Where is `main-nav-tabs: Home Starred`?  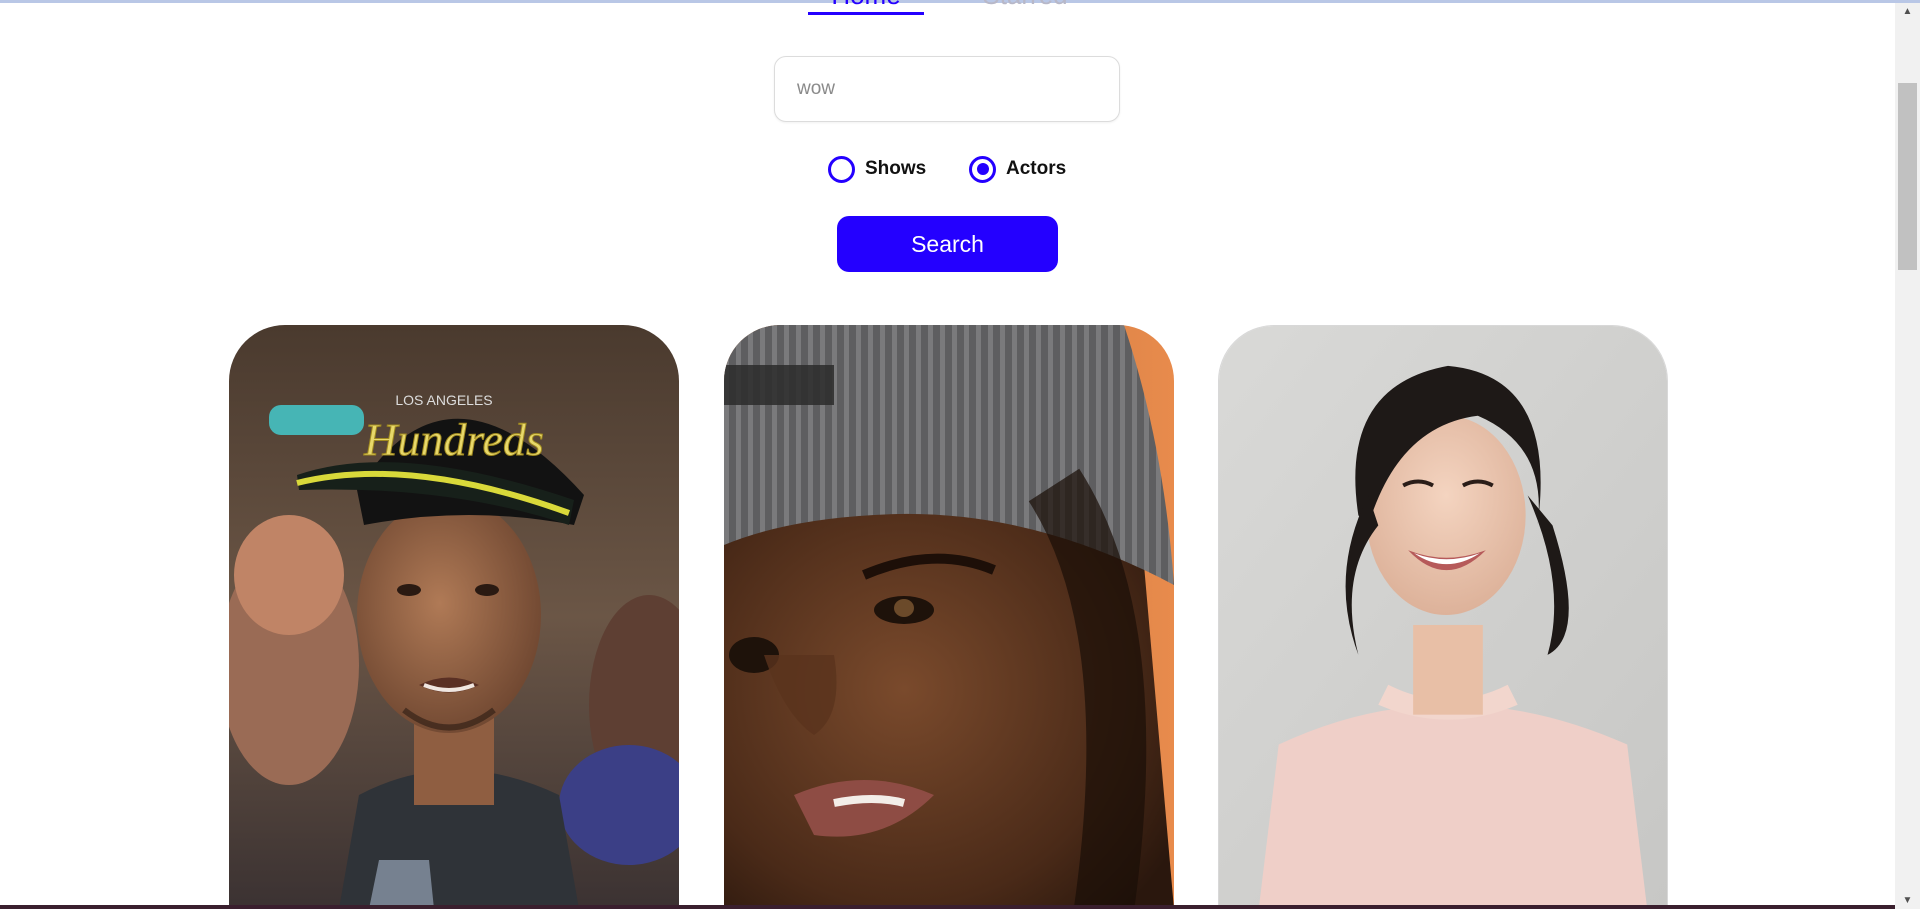 main-nav-tabs: Home Starred is located at coordinates (947, 9).